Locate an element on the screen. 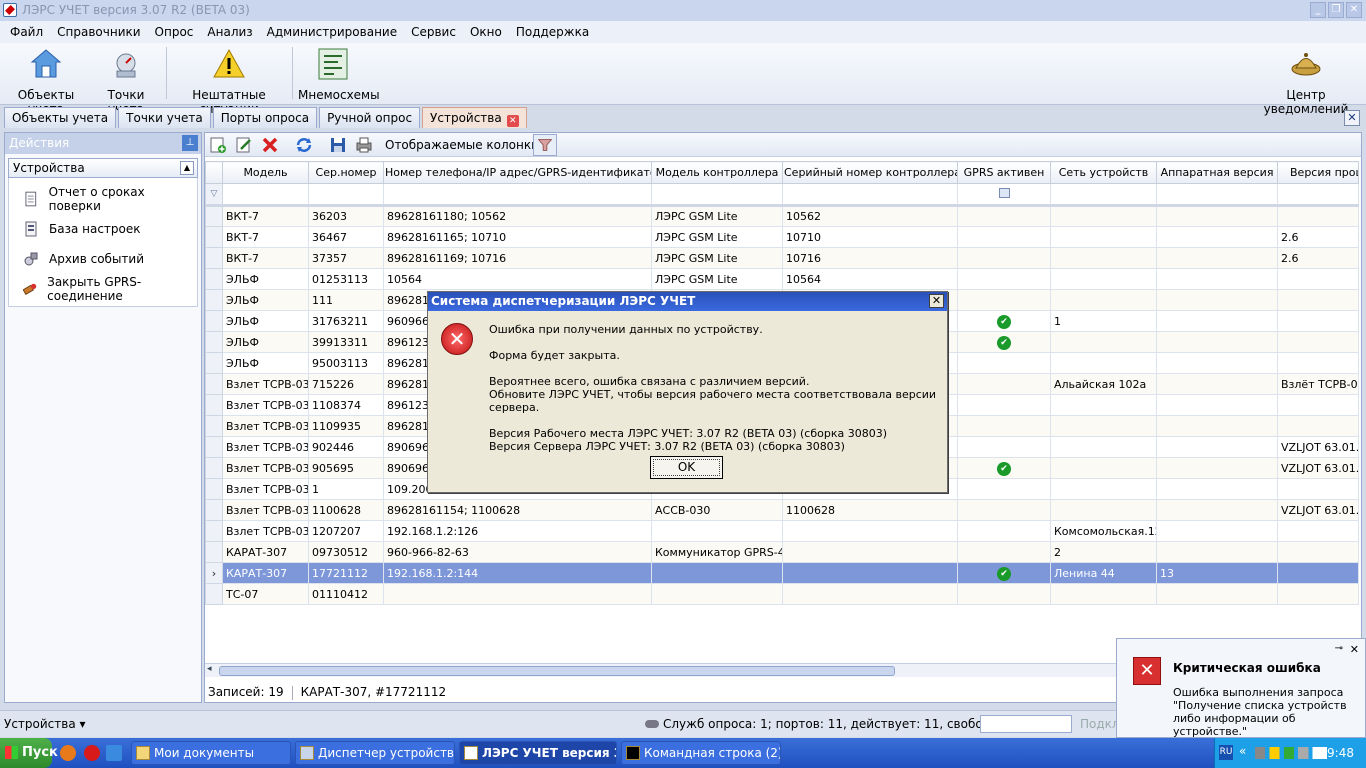 Image resolution: width=1366 pixels, height=768 pixels. table-cell: 17721112 is located at coordinates (346, 573).